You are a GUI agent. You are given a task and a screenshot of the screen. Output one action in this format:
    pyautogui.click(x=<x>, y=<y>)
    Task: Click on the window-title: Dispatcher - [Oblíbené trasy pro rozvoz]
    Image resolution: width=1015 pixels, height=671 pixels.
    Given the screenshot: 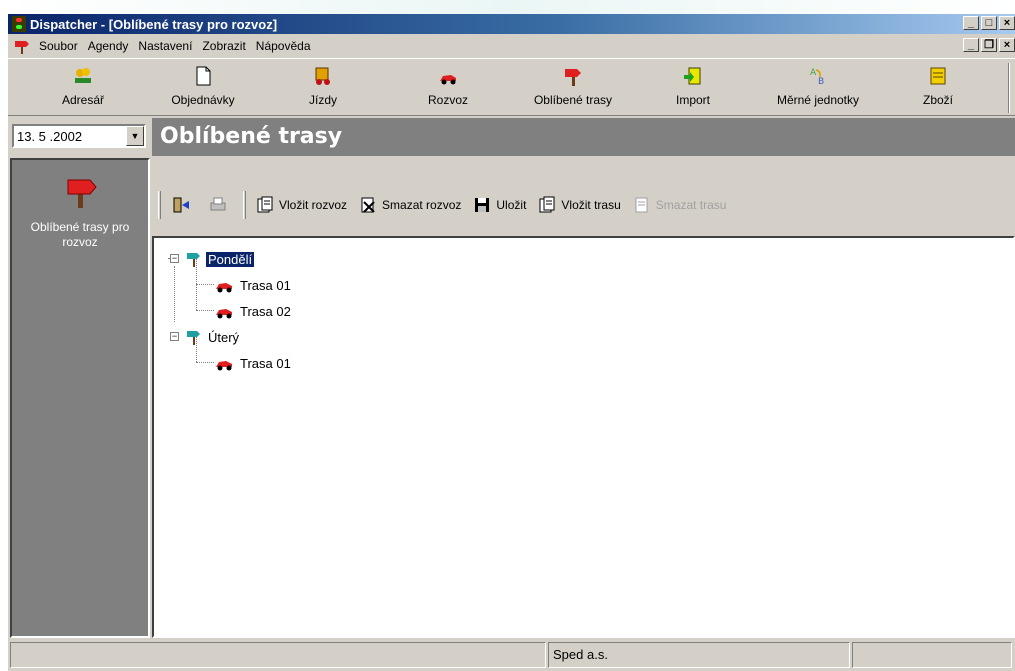 What is the action you would take?
    pyautogui.click(x=154, y=24)
    